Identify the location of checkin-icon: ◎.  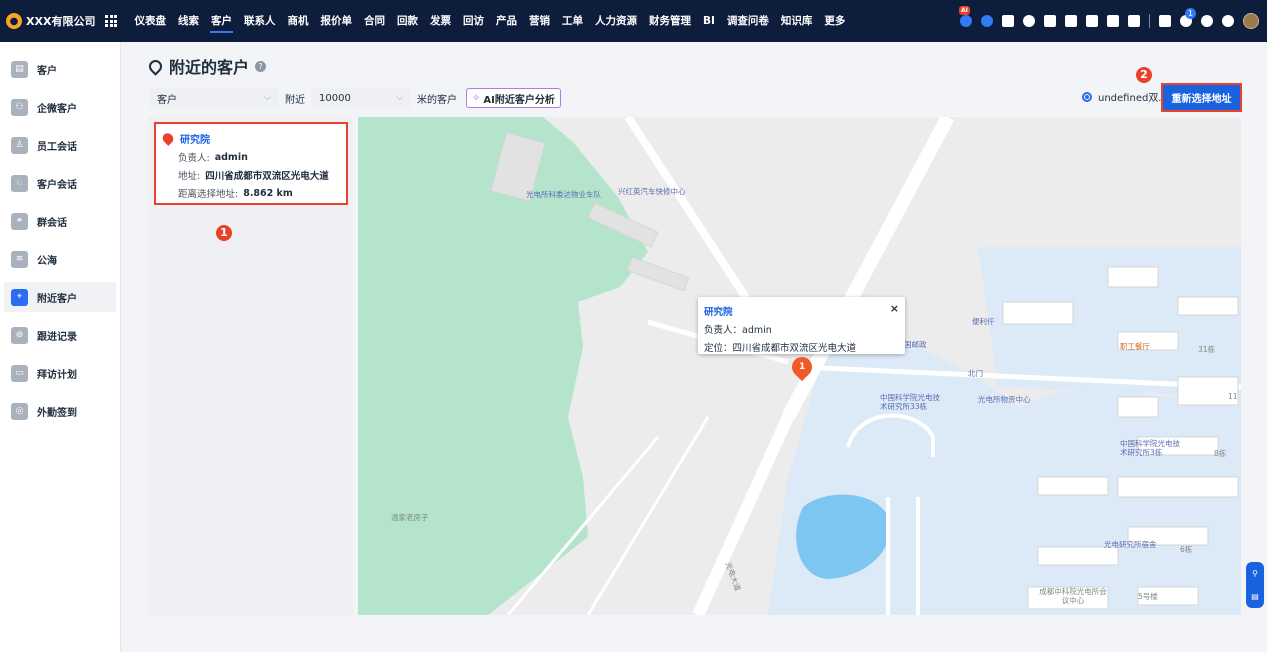
(19, 411).